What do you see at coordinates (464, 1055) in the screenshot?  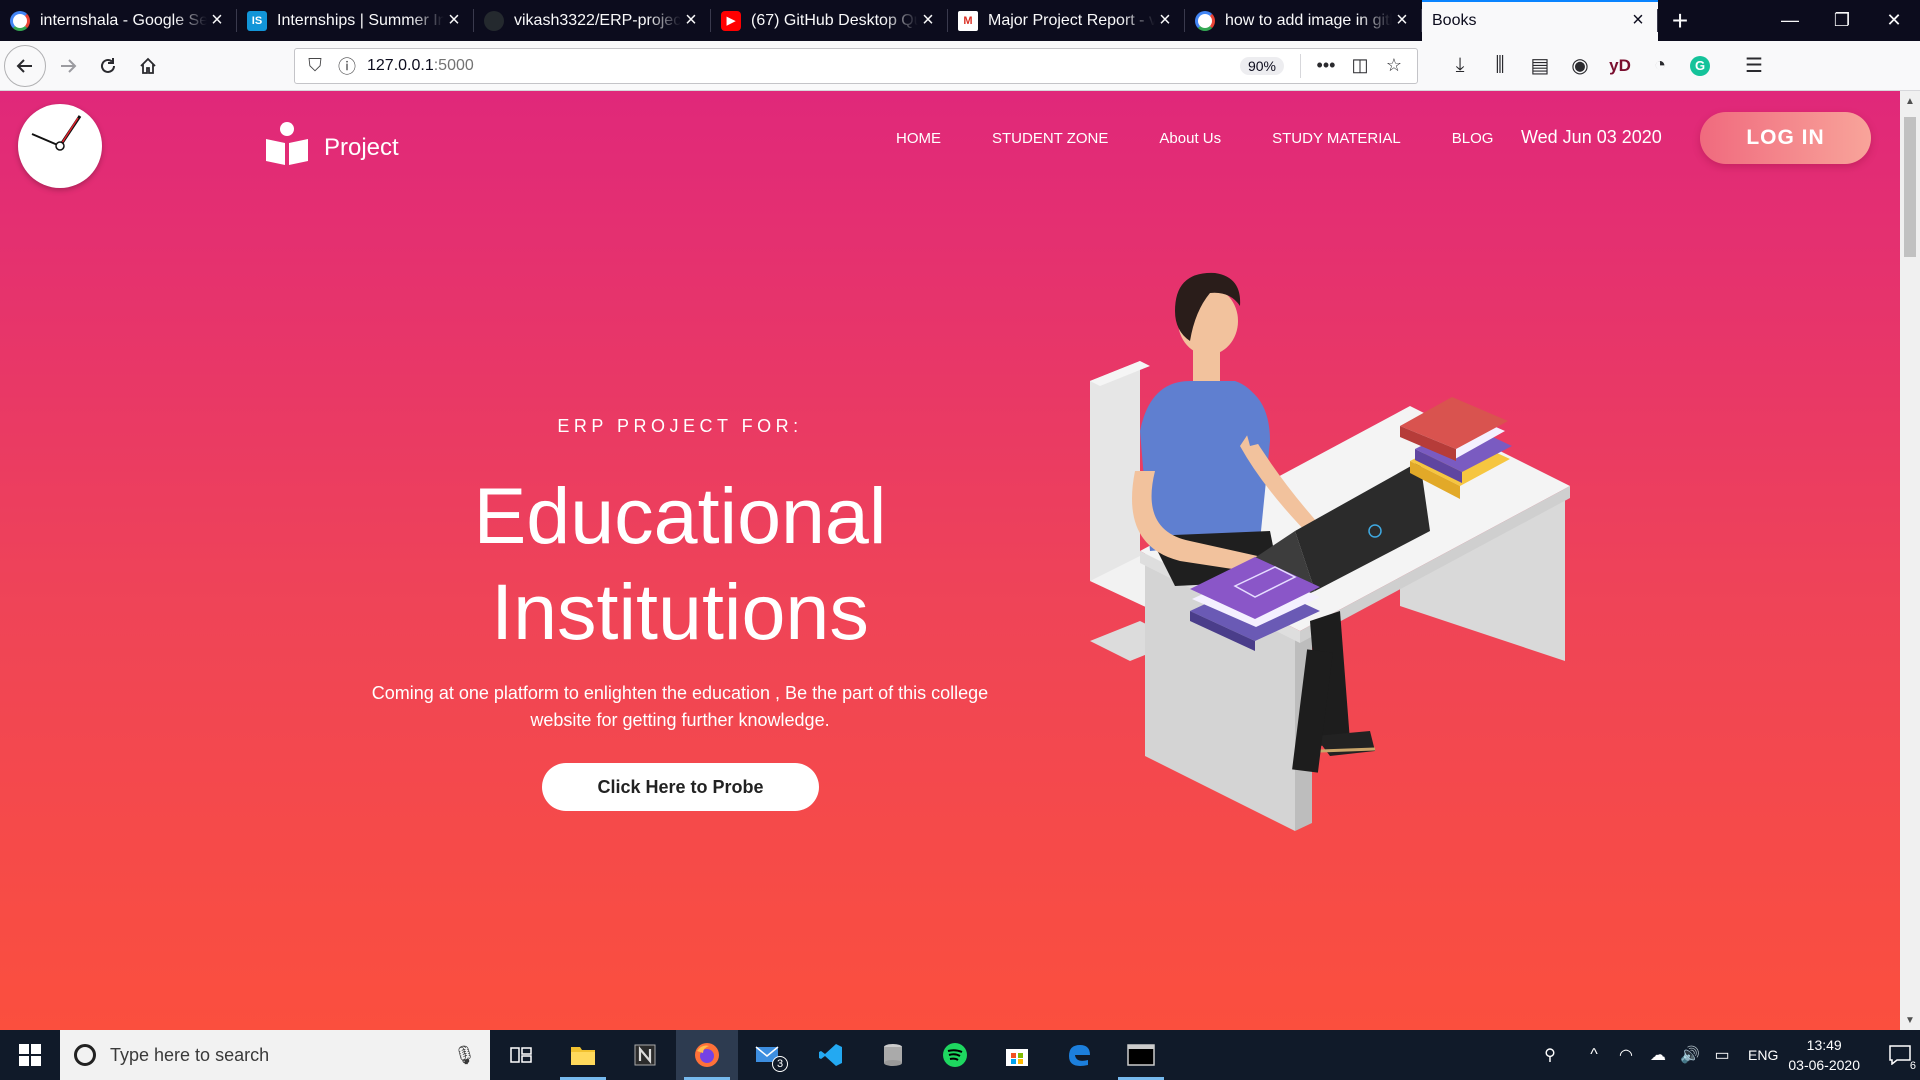 I see `microphone-icon: 🎙` at bounding box center [464, 1055].